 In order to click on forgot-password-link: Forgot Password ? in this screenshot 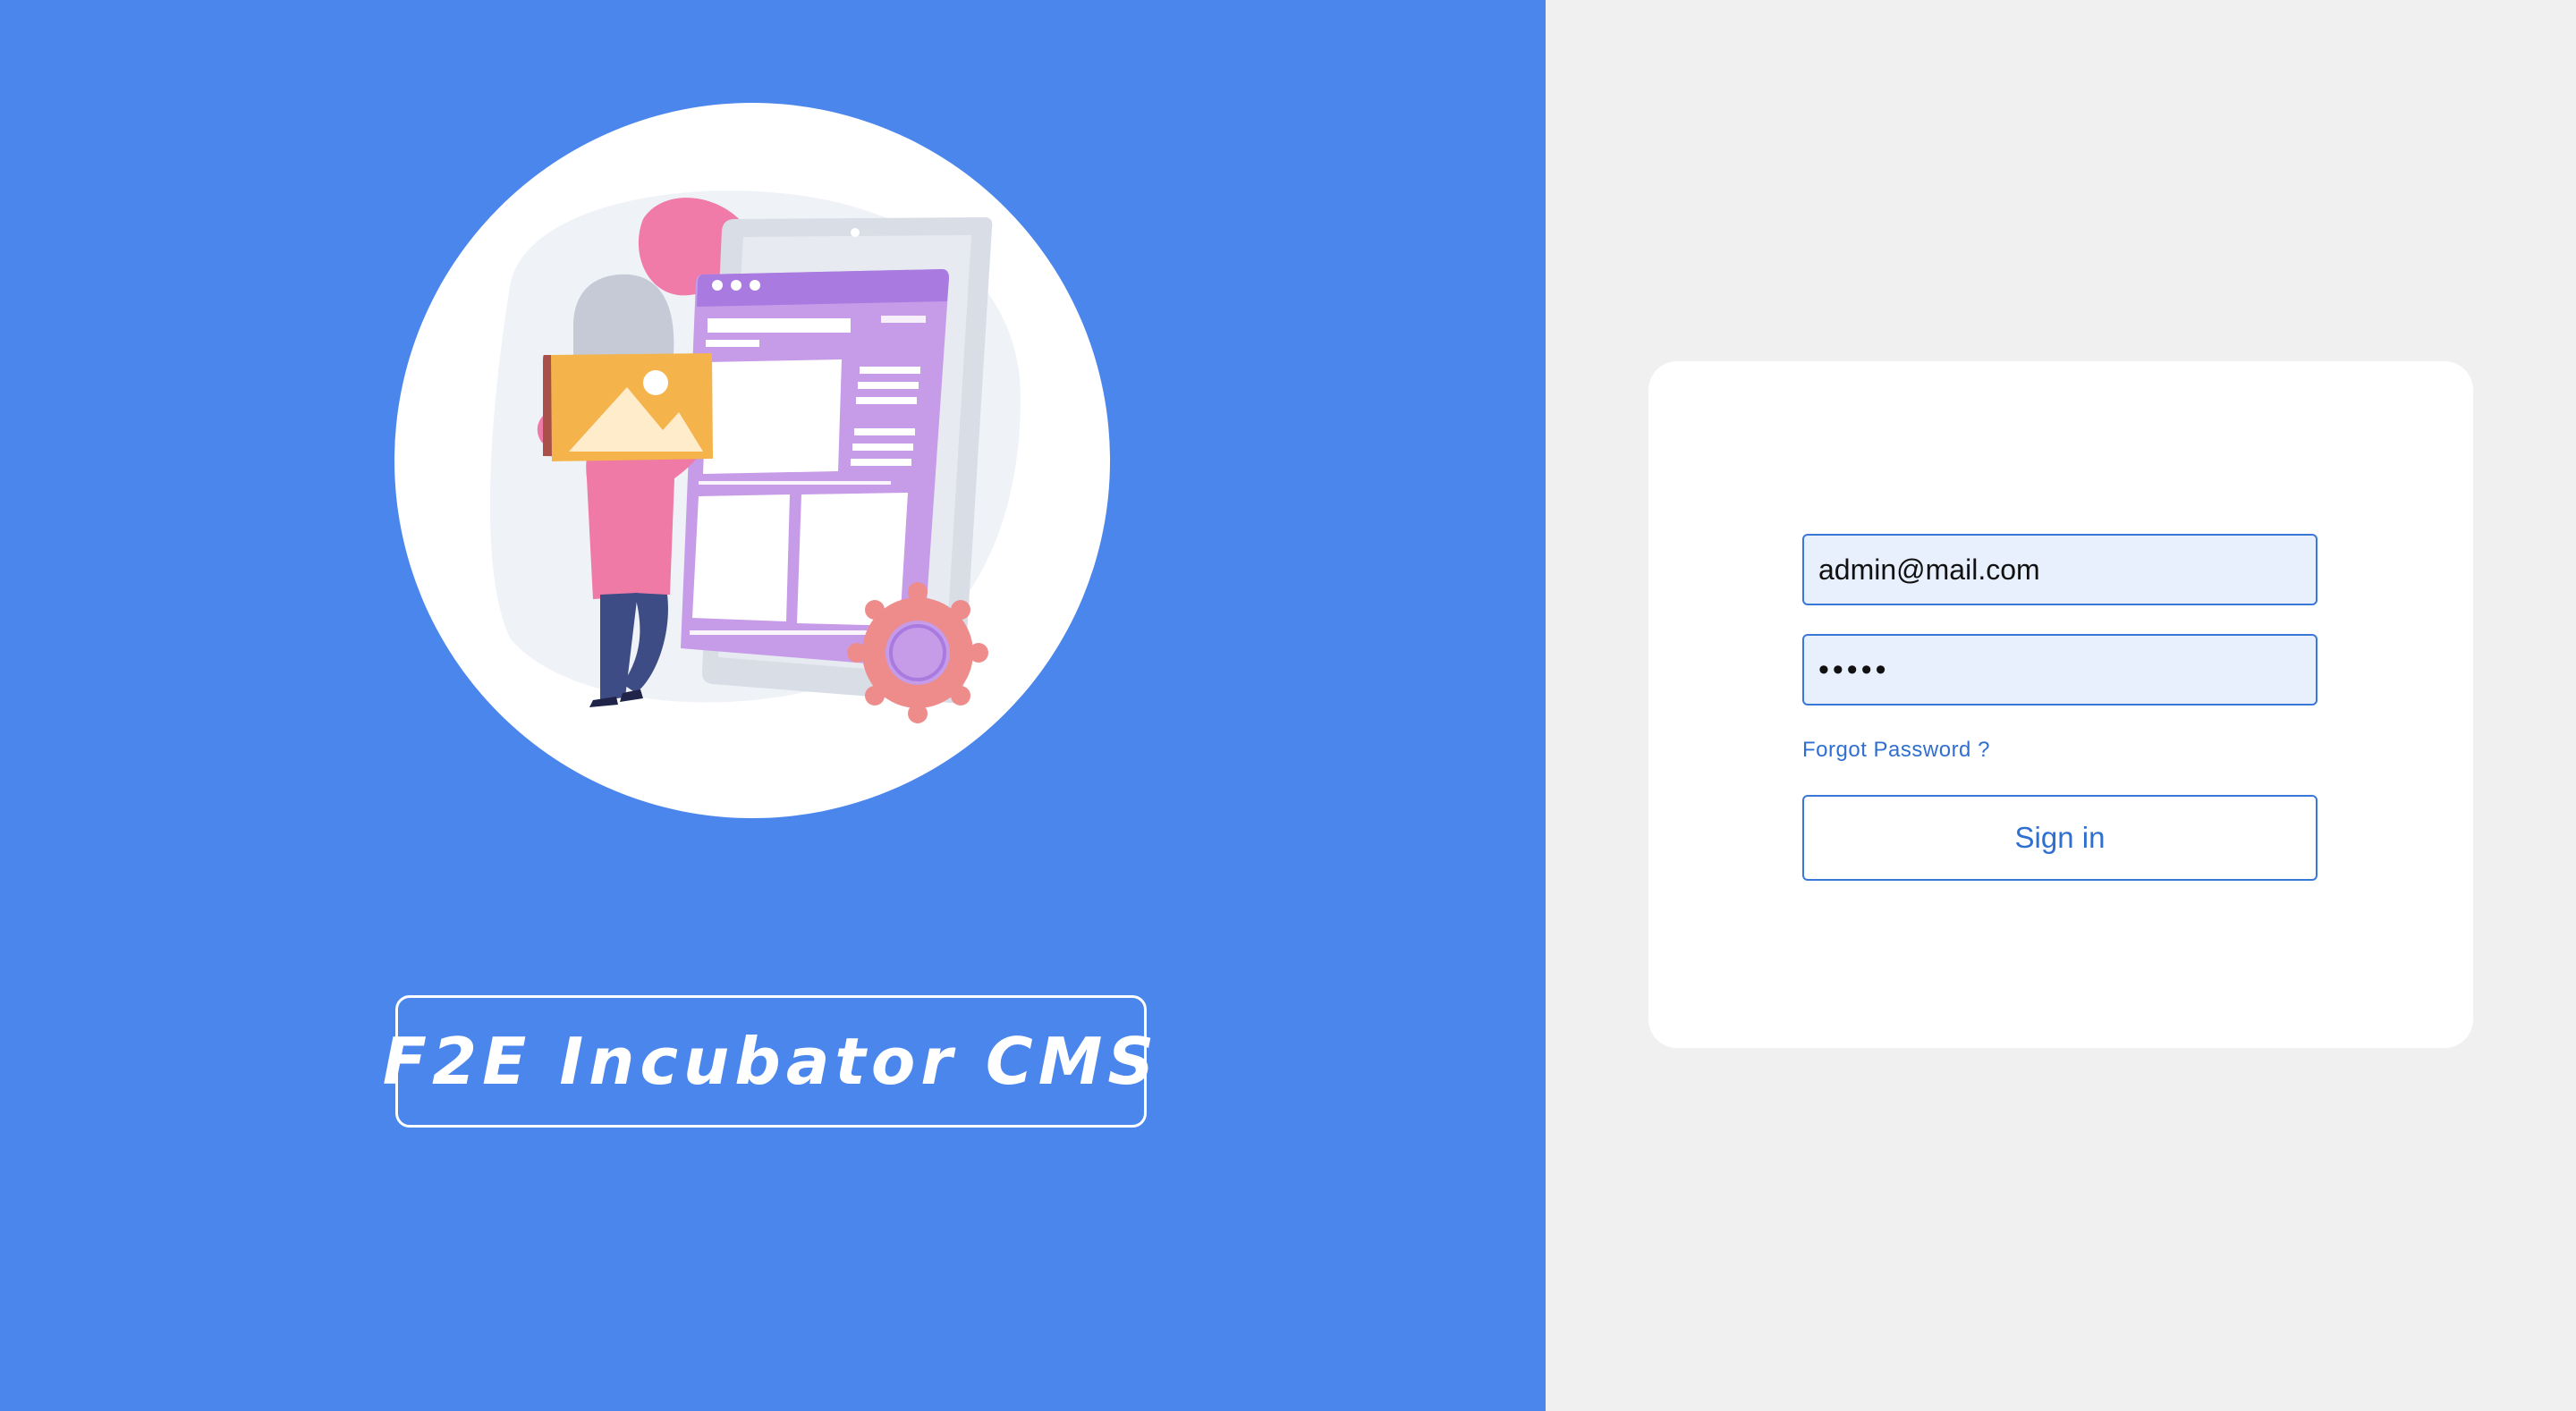, I will do `click(1896, 751)`.